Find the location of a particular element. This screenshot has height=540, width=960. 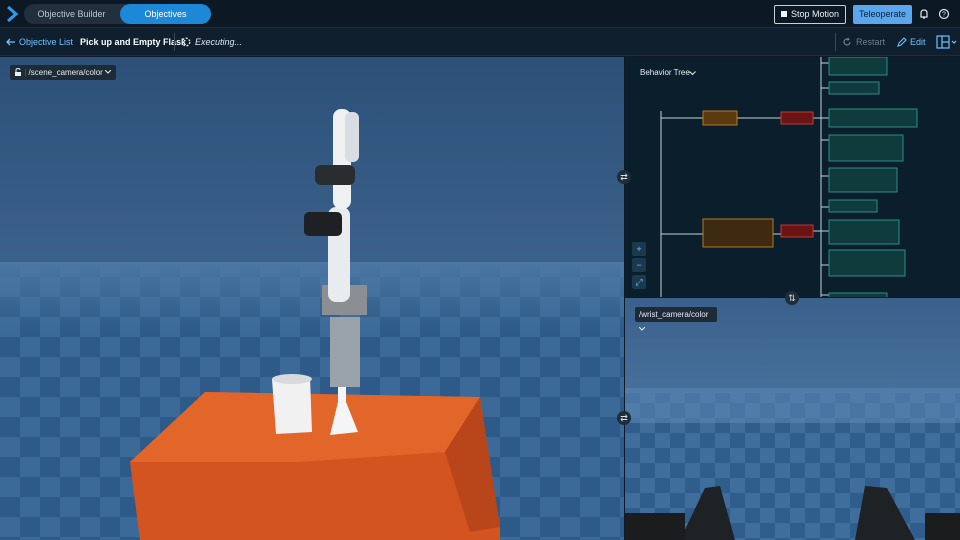

bell-icon is located at coordinates (924, 14).